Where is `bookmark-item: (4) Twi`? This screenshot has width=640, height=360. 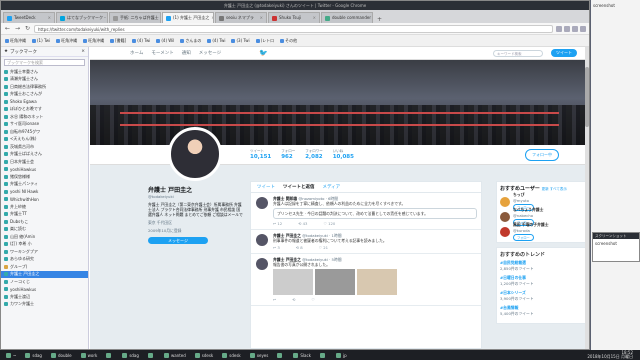 bookmark-item: (4) Twi is located at coordinates (141, 40).